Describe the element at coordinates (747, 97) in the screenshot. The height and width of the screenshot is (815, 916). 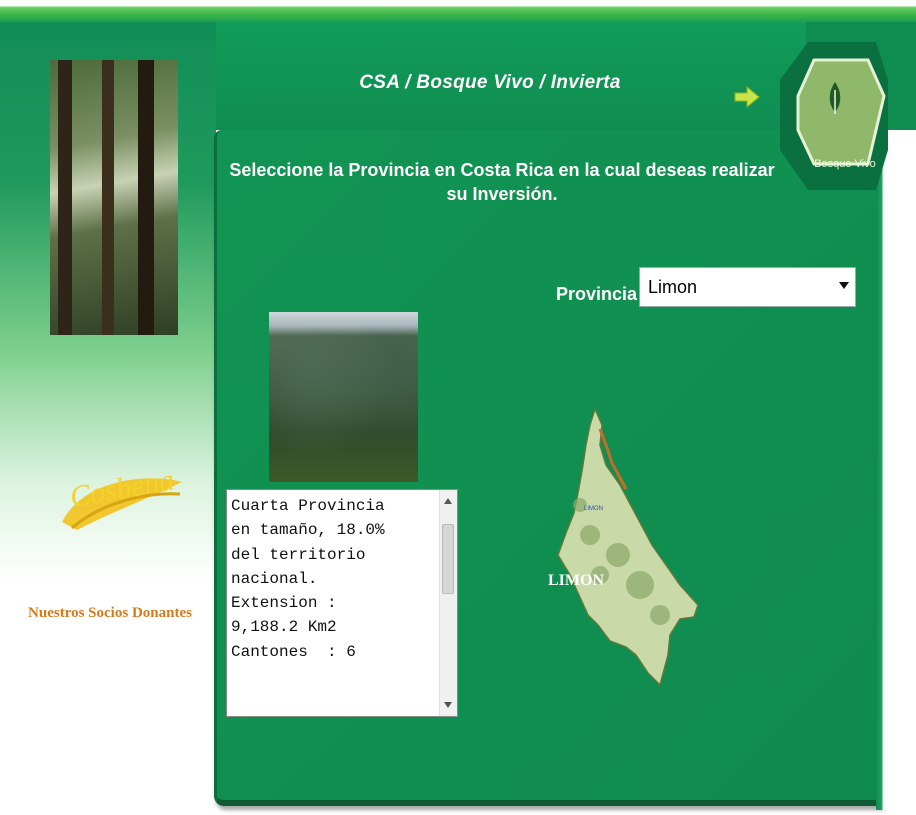
I see `forward-arrow-icon` at that location.